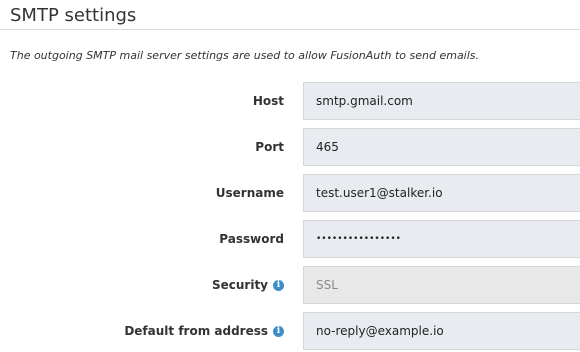 The height and width of the screenshot is (352, 580). I want to click on username-row: Username, so click(290, 193).